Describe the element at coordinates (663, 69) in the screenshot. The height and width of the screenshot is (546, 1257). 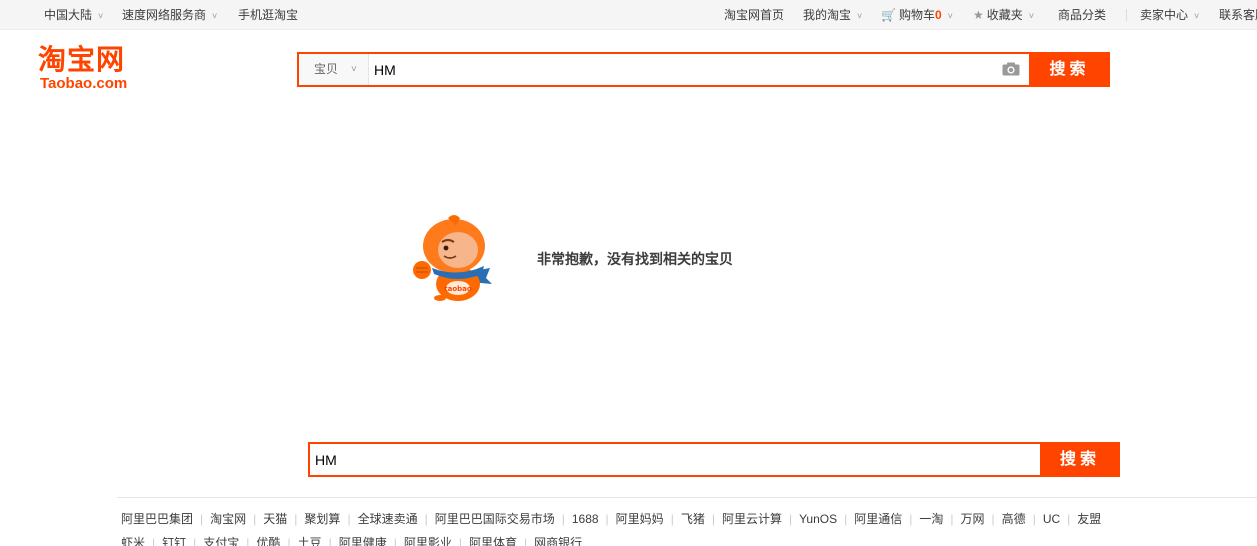
I see `top-search-input` at that location.